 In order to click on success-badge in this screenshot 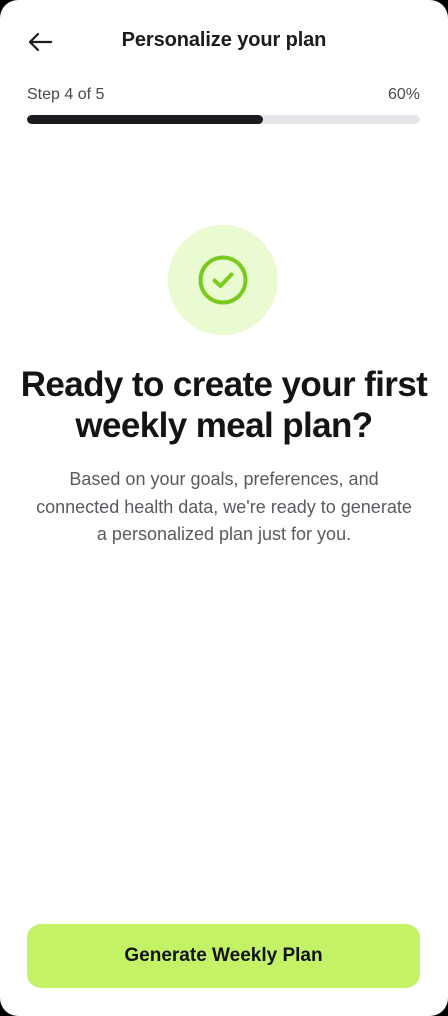, I will do `click(223, 280)`.